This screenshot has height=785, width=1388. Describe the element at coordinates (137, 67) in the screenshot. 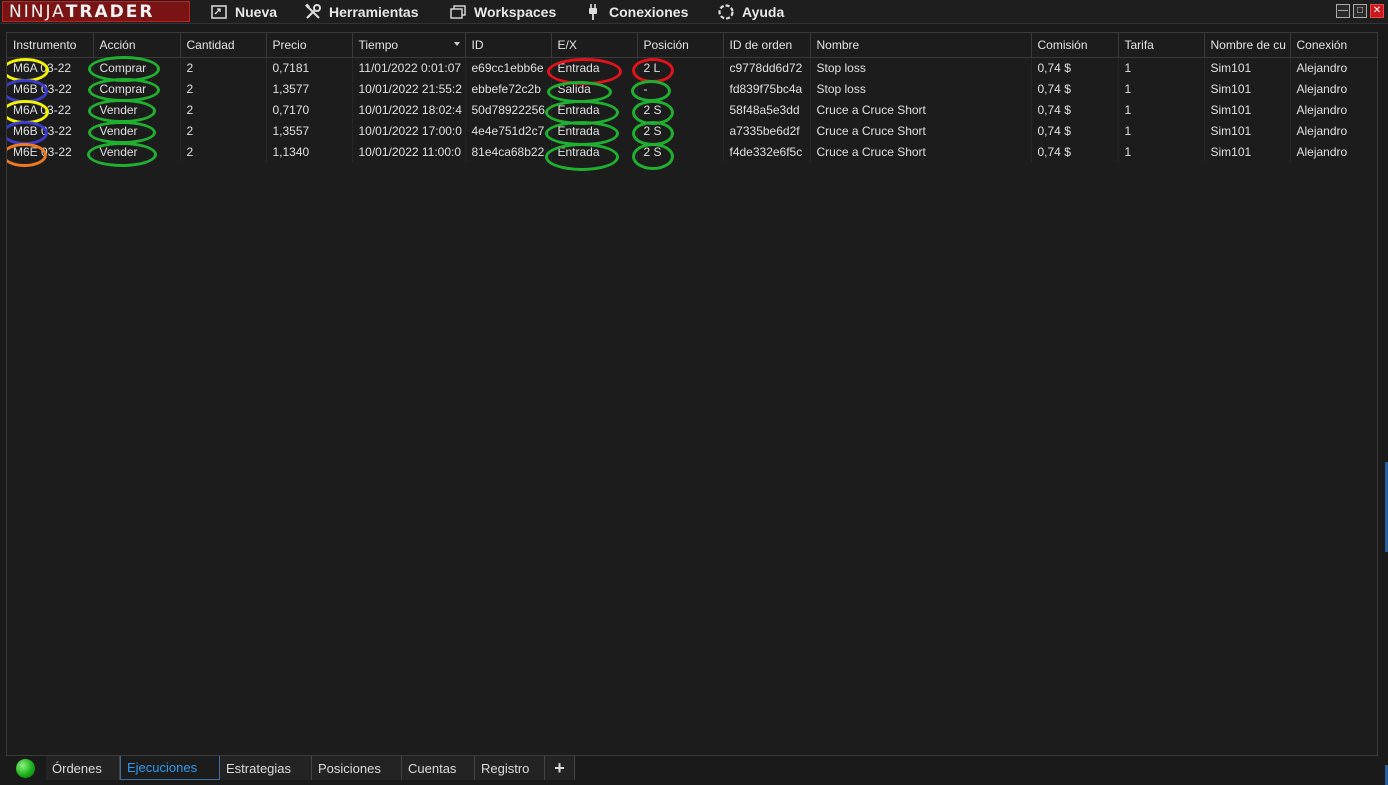

I see `cell-accion: Comprar` at that location.